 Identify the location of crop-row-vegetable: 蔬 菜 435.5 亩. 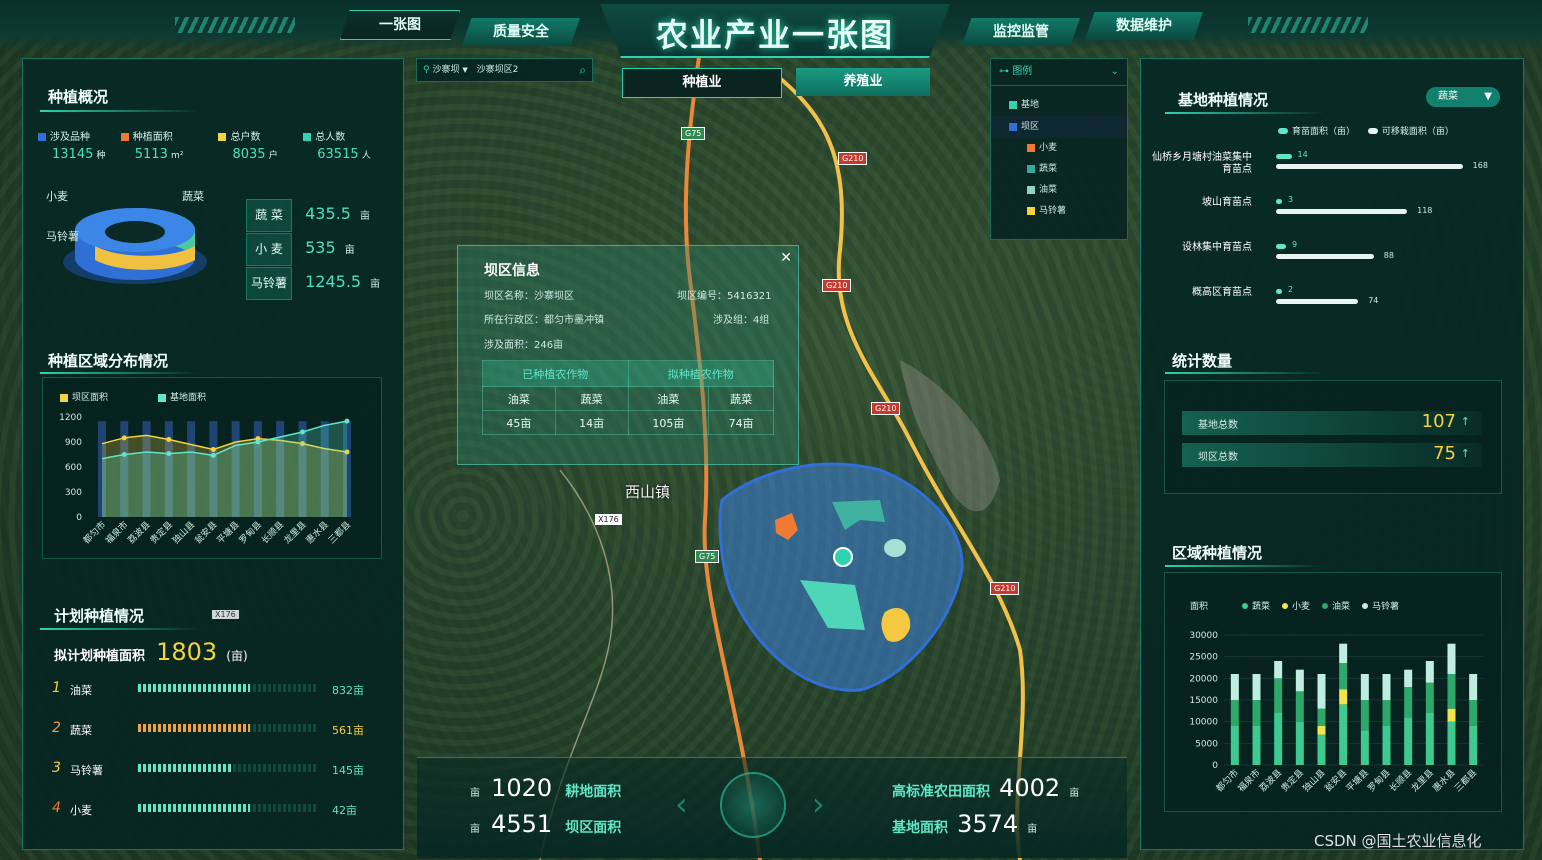
(313, 215).